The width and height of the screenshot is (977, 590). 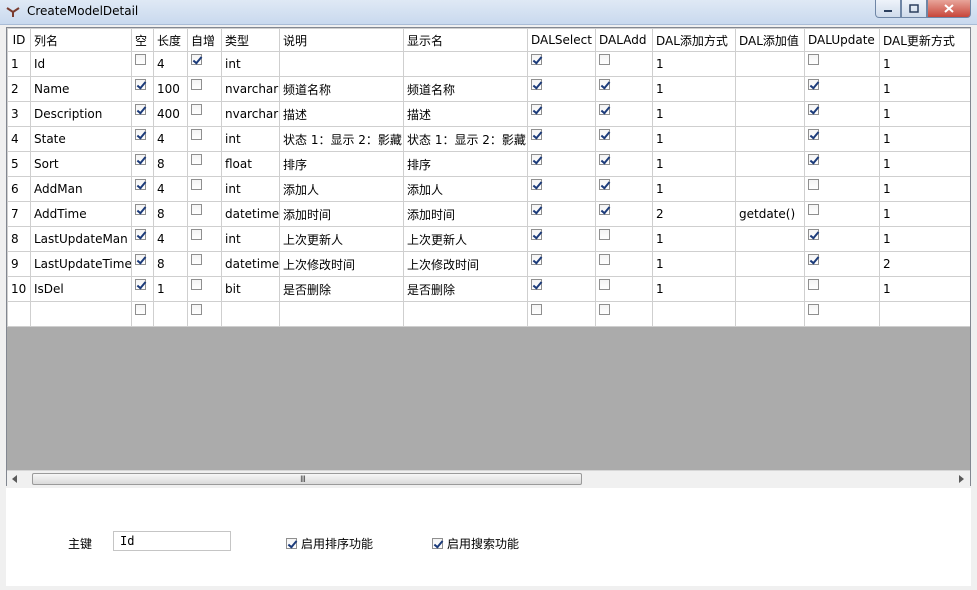 What do you see at coordinates (19, 239) in the screenshot?
I see `cell-id: 8` at bounding box center [19, 239].